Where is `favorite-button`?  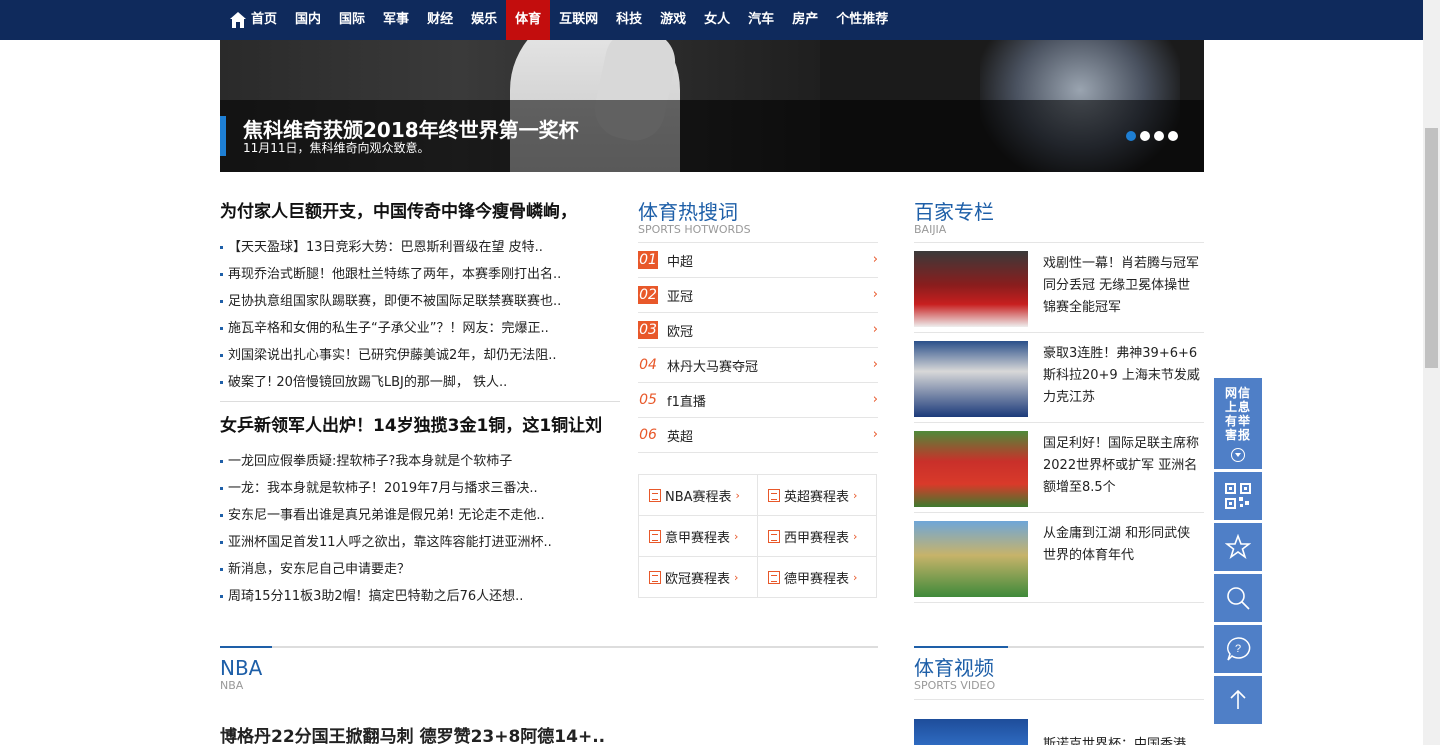 favorite-button is located at coordinates (1238, 547).